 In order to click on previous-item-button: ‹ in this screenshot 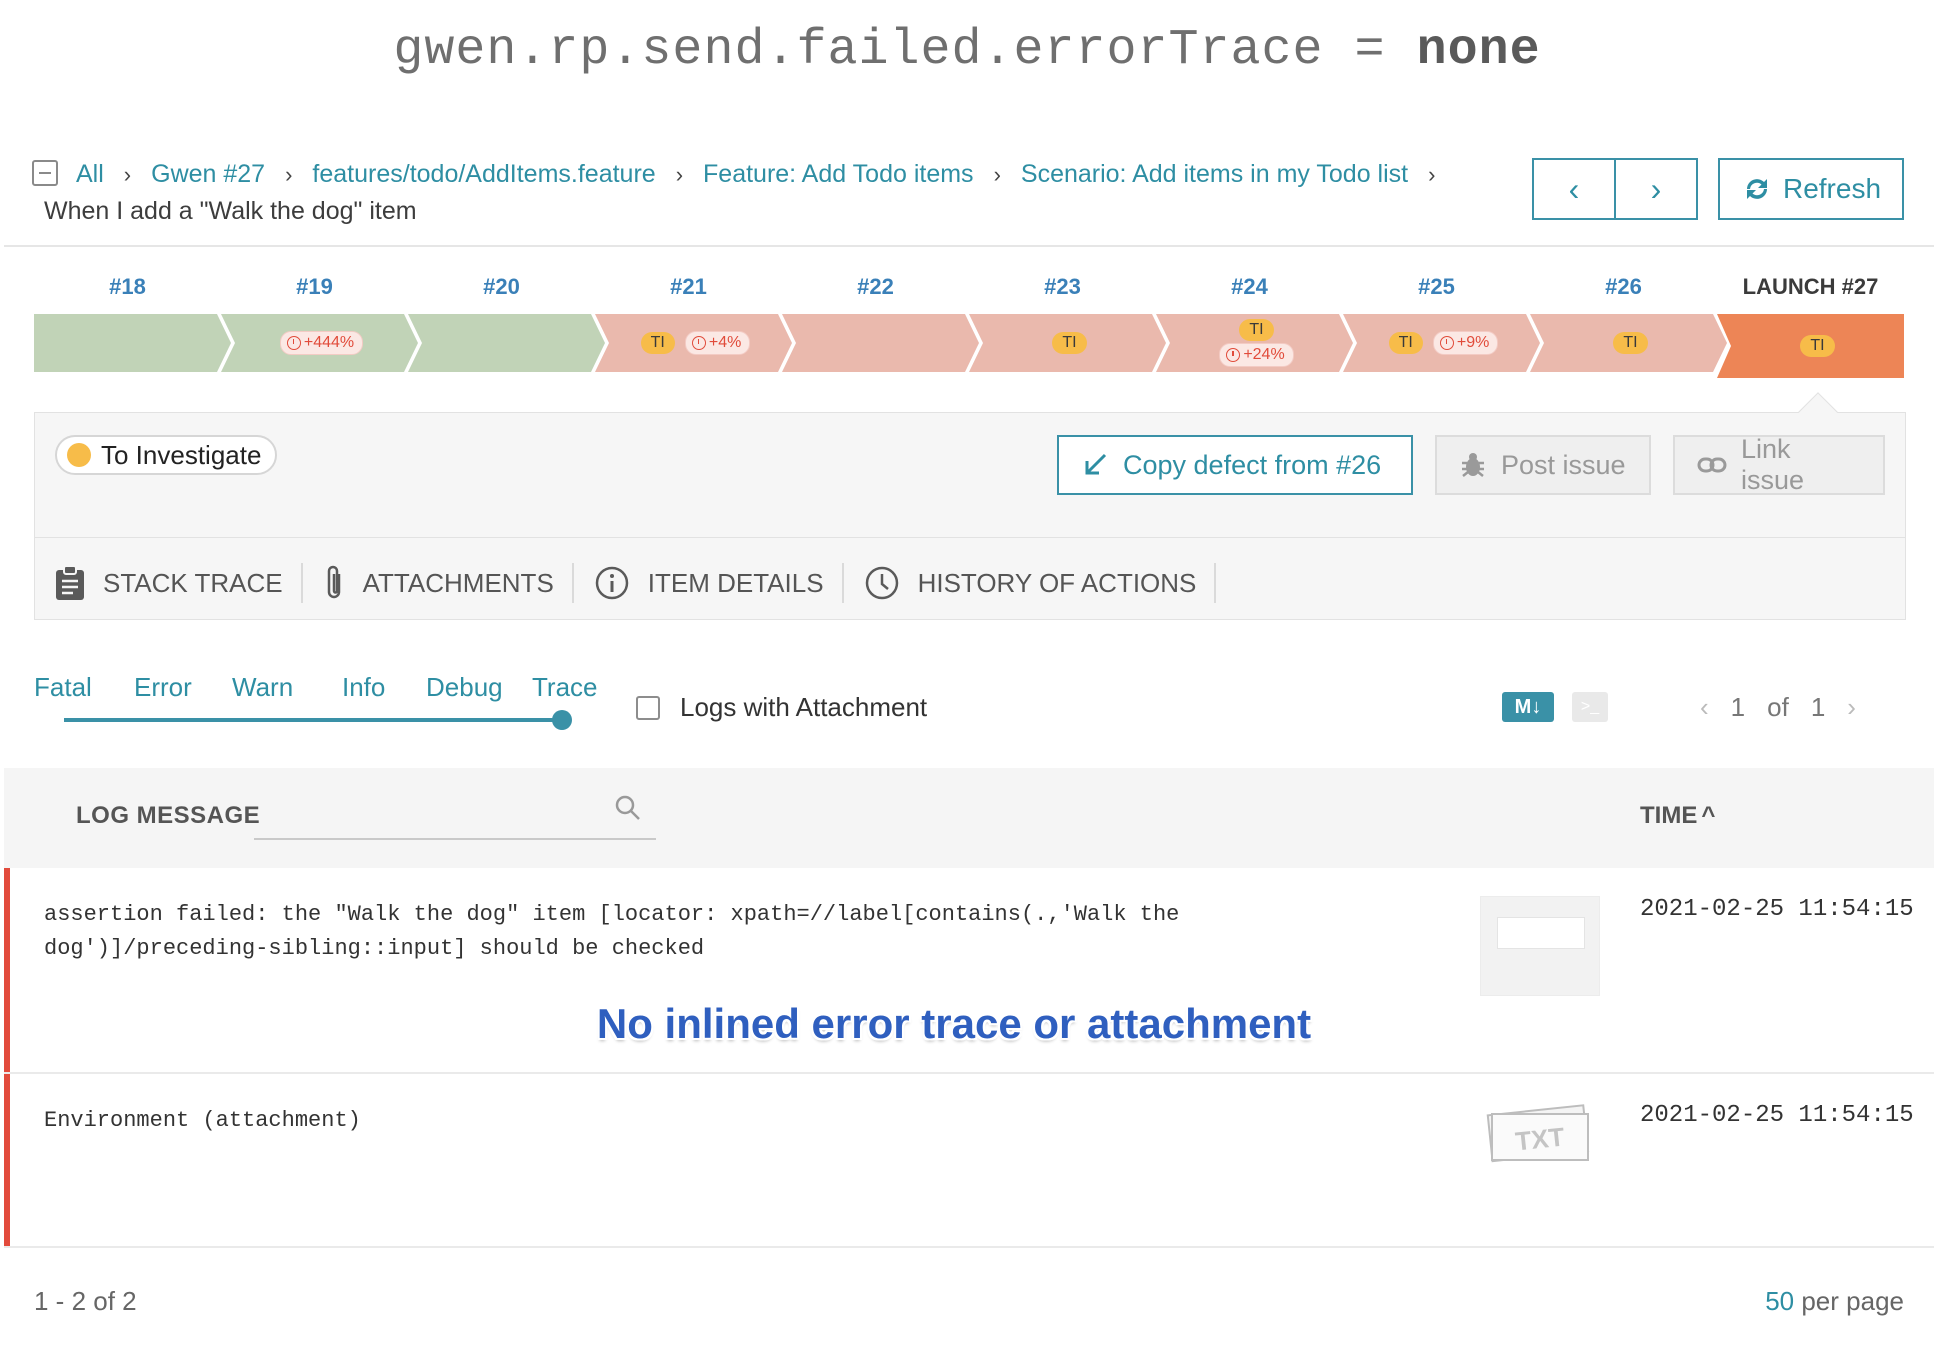, I will do `click(1575, 189)`.